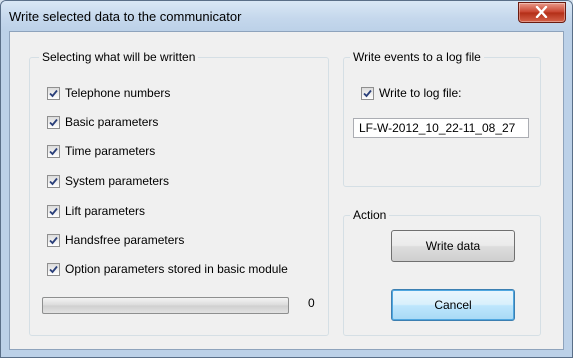 Image resolution: width=573 pixels, height=358 pixels. I want to click on checkbox-label: Handsfree parameters, so click(125, 240).